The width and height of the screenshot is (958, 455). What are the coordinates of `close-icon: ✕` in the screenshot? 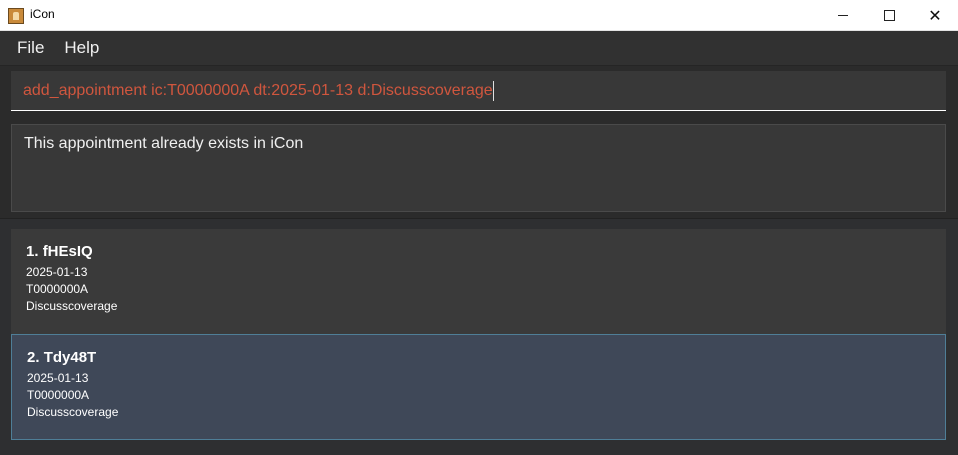 It's located at (935, 15).